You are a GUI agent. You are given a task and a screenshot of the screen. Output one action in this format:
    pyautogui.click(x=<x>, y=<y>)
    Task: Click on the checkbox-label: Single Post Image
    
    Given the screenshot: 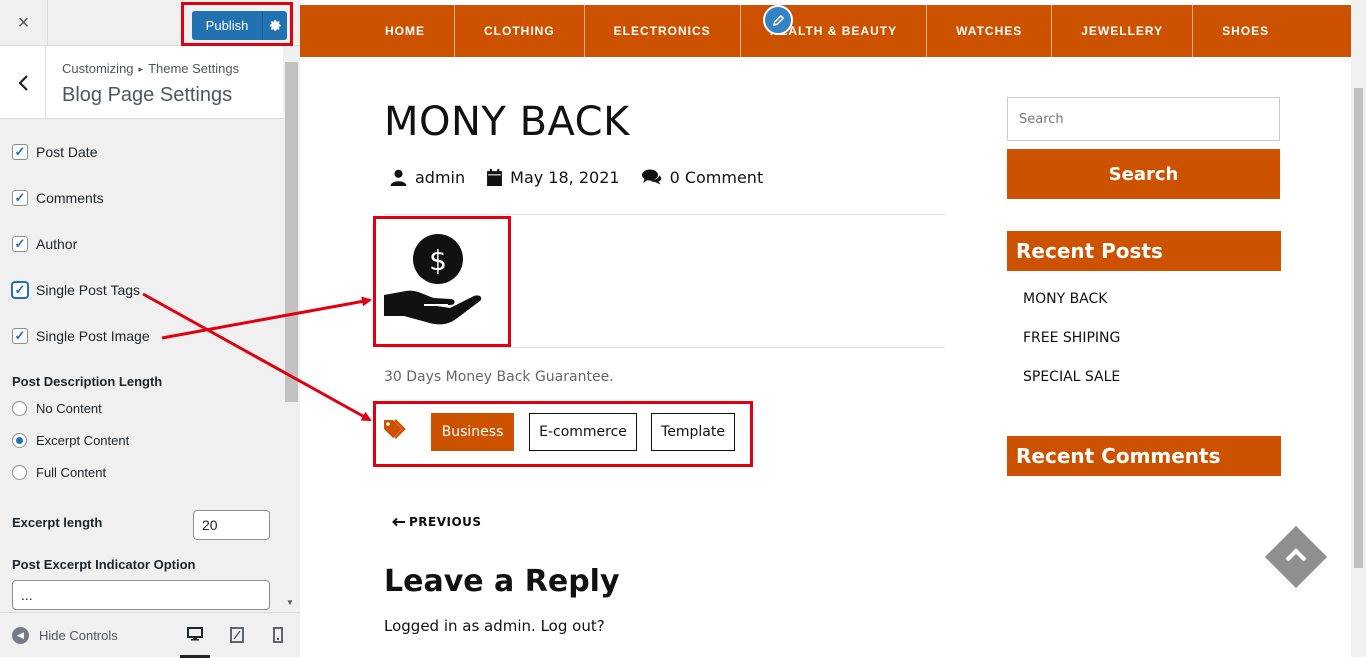 What is the action you would take?
    pyautogui.click(x=93, y=336)
    